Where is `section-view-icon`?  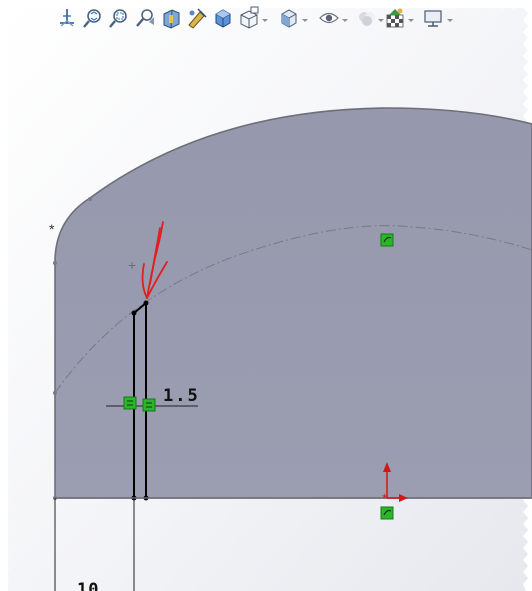 section-view-icon is located at coordinates (171, 19).